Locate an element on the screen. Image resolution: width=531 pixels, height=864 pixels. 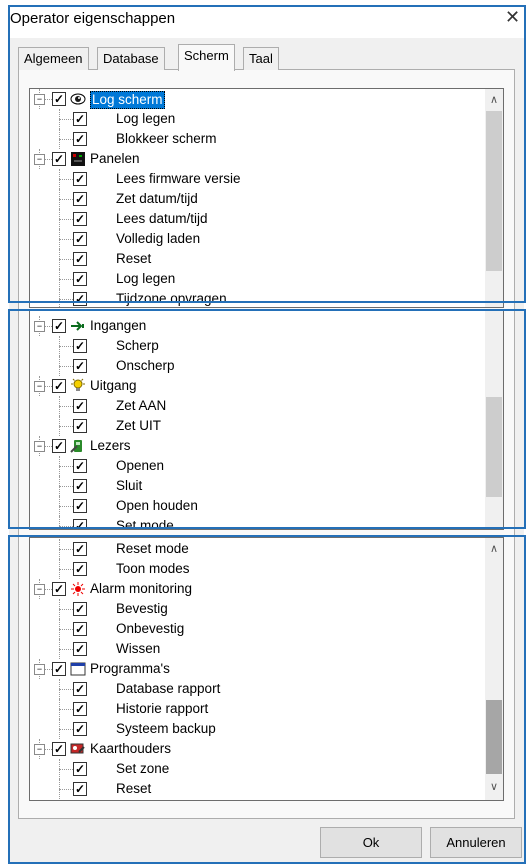
tab-scherm: Scherm is located at coordinates (206, 57).